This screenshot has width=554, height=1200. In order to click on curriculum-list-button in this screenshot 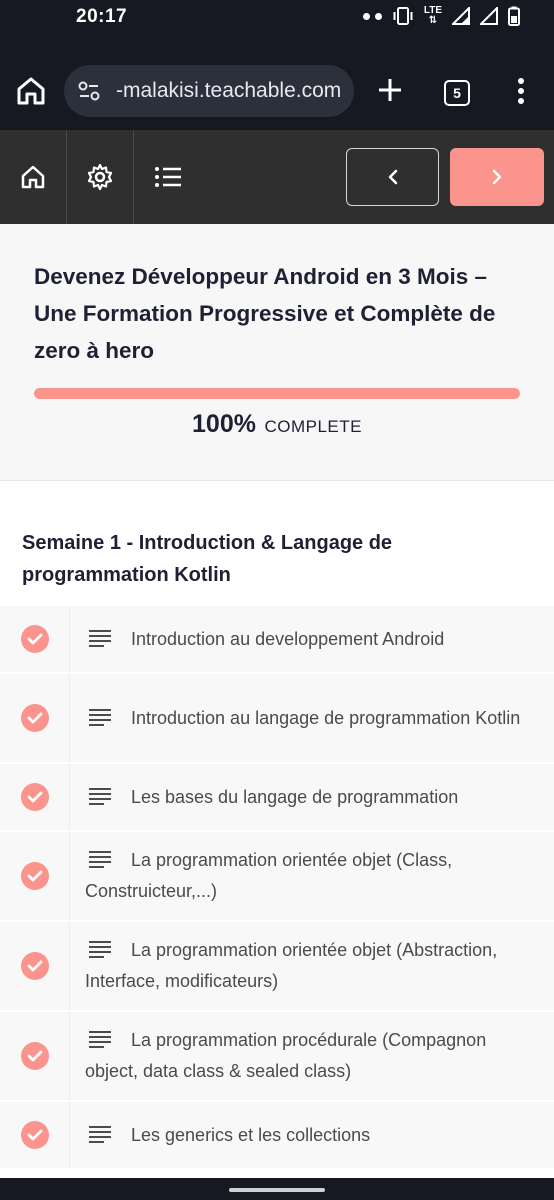, I will do `click(167, 177)`.